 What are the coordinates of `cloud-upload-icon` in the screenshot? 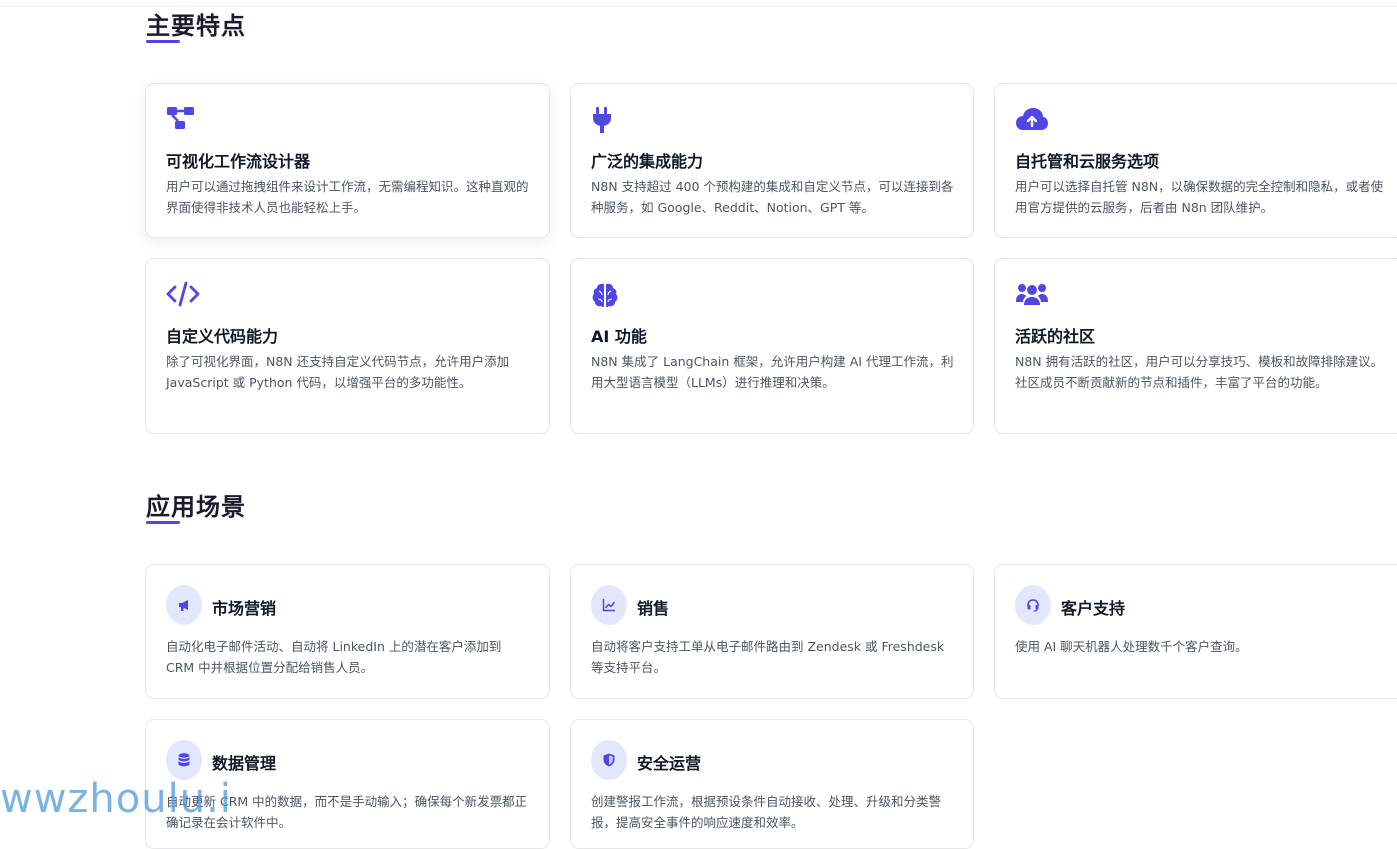 It's located at (1031, 120).